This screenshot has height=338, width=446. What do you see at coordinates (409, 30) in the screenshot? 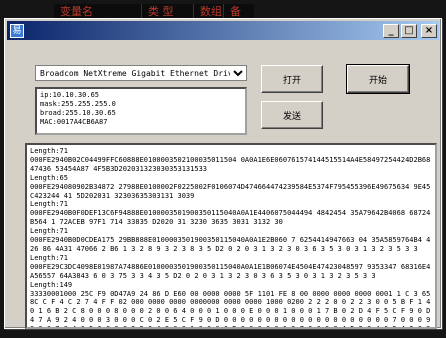
I see `maximize-button: □` at bounding box center [409, 30].